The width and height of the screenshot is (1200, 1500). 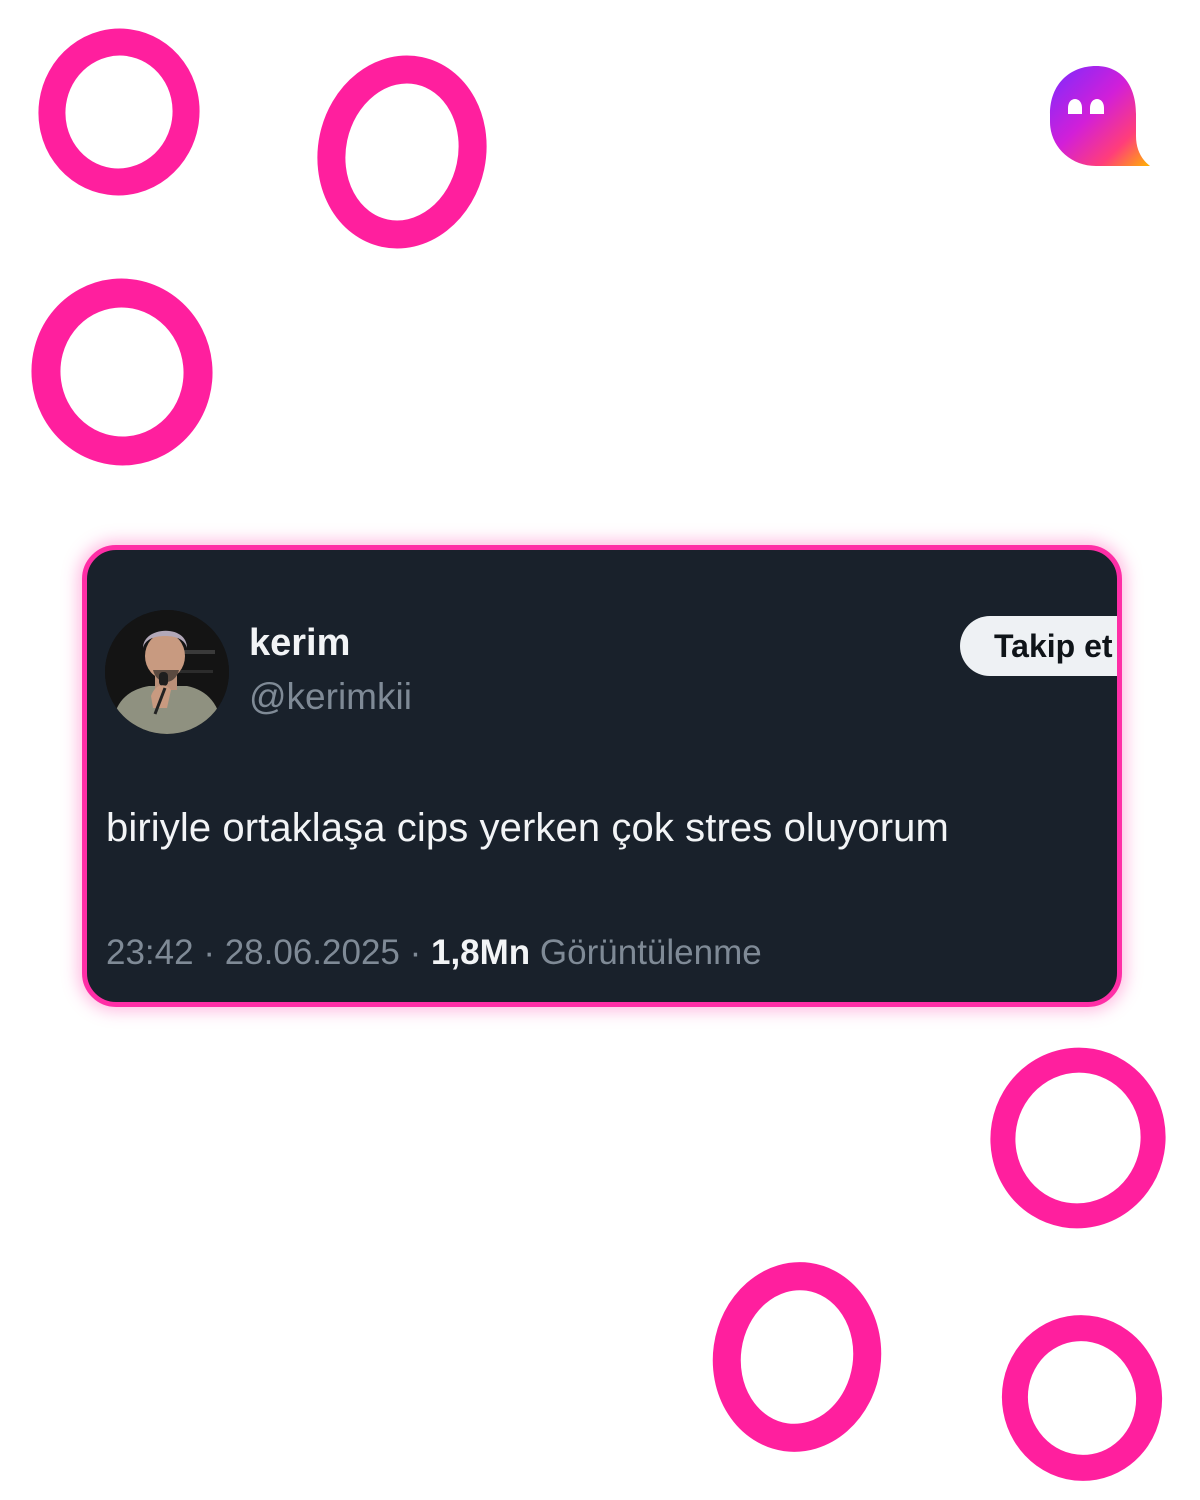 What do you see at coordinates (299, 643) in the screenshot?
I see `author-name: kerim` at bounding box center [299, 643].